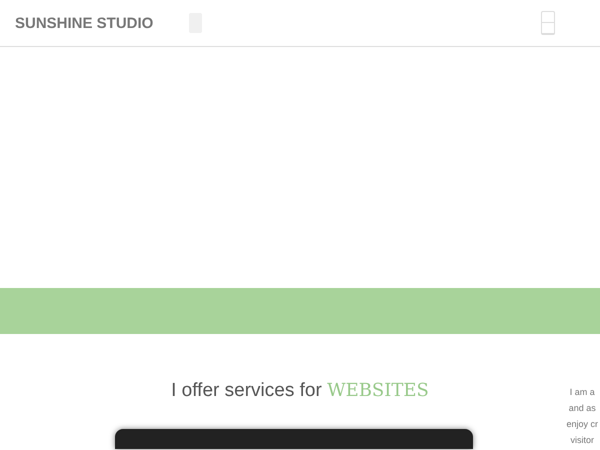  Describe the element at coordinates (582, 408) in the screenshot. I see `intro-text-line: and as` at that location.